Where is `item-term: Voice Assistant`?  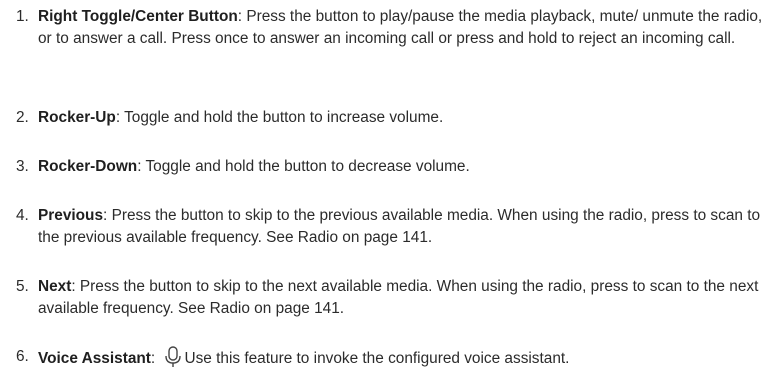
item-term: Voice Assistant is located at coordinates (94, 358).